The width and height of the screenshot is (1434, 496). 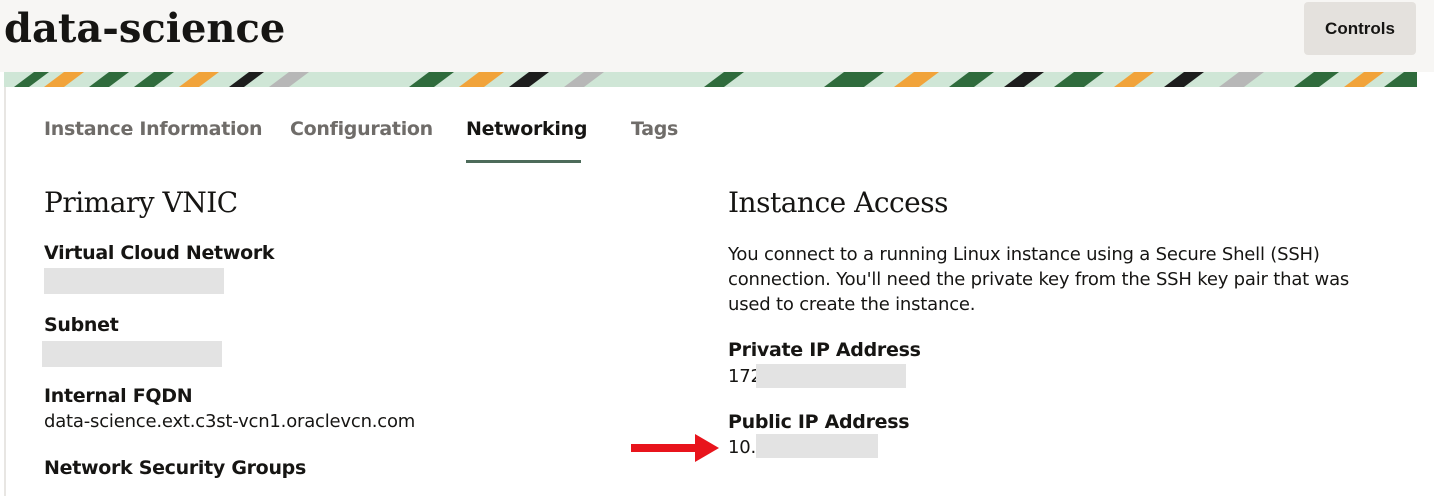 I want to click on tab-instance-information: Instance Information, so click(x=153, y=129).